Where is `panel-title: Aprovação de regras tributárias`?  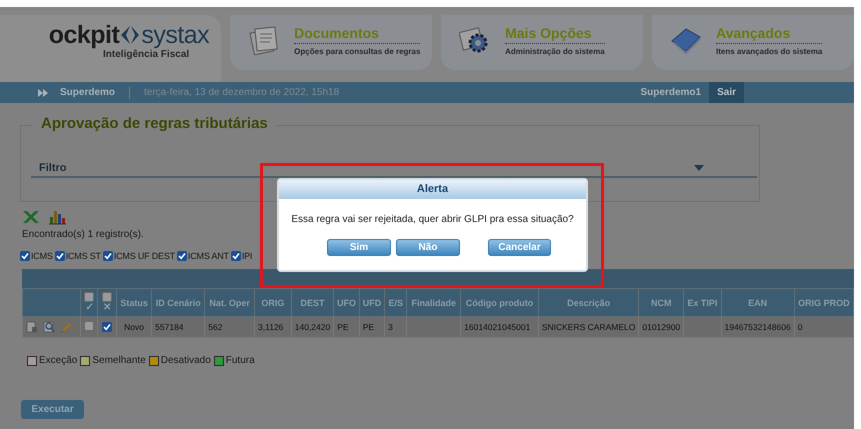 panel-title: Aprovação de regras tributárias is located at coordinates (154, 123).